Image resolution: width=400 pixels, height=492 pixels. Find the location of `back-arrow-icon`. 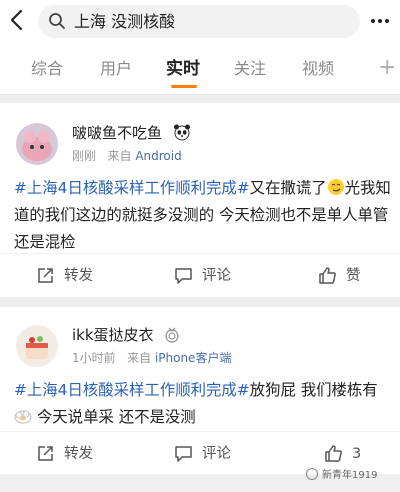

back-arrow-icon is located at coordinates (18, 20).